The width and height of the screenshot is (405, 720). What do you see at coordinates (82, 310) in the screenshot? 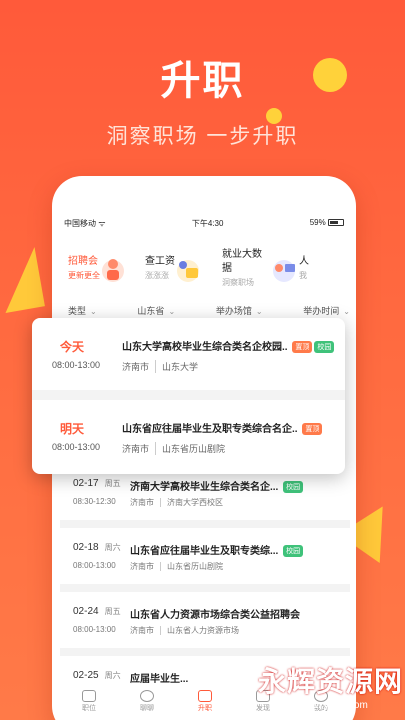
I see `filter-type: 类型 ⌄` at bounding box center [82, 310].